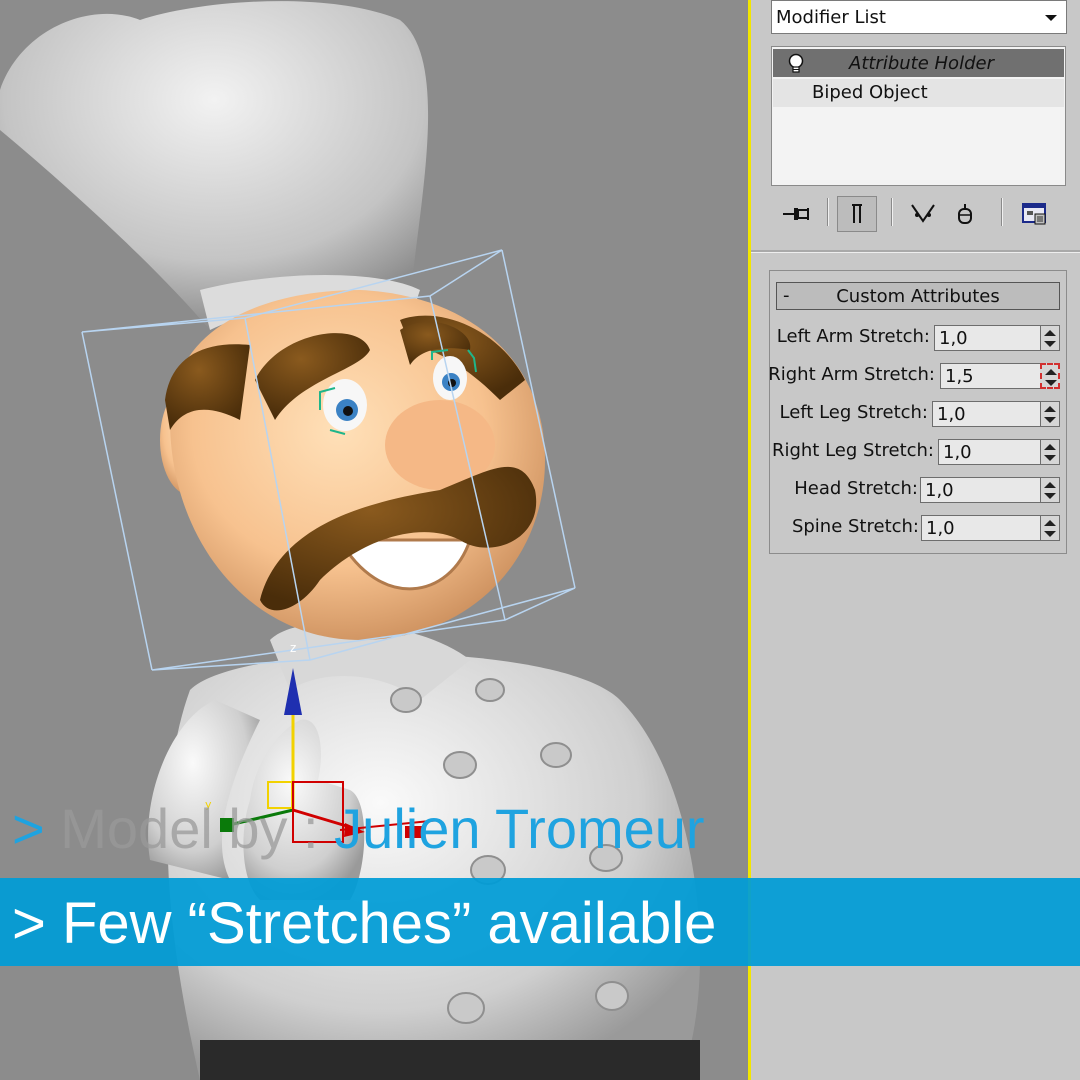 The image size is (1080, 1080). I want to click on make-unique-icon, so click(923, 214).